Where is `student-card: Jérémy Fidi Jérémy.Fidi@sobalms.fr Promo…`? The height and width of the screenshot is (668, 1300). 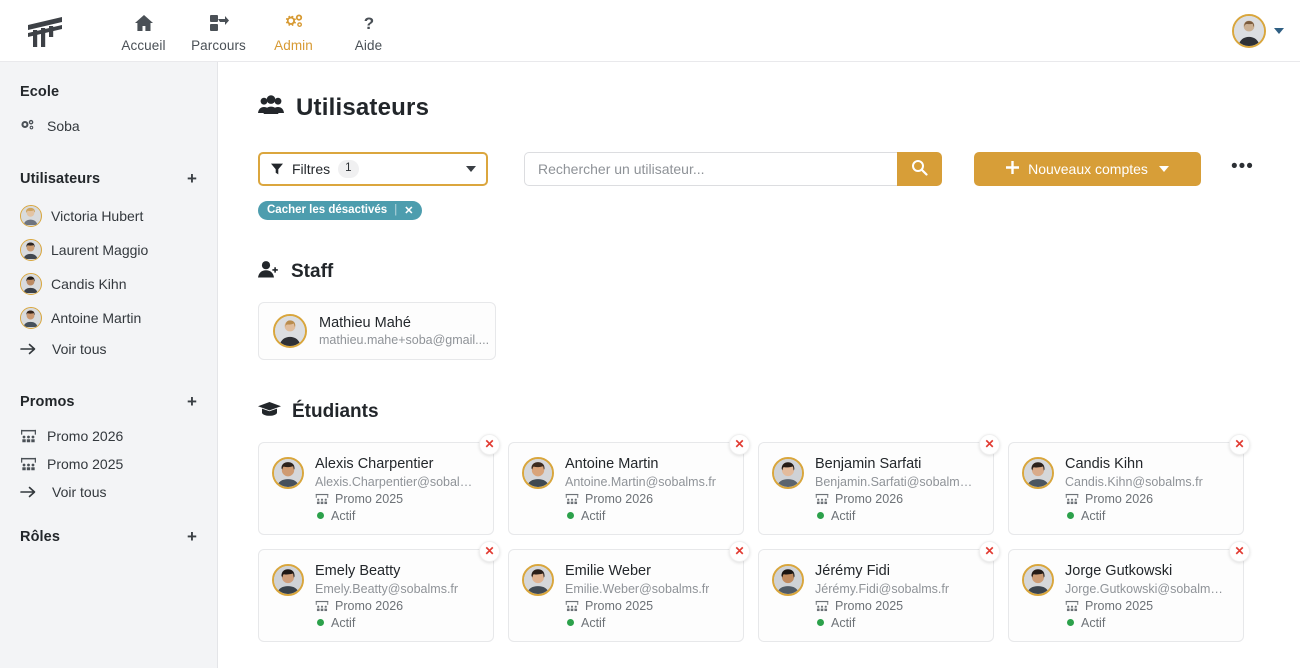 student-card: Jérémy Fidi Jérémy.Fidi@sobalms.fr Promo… is located at coordinates (879, 591).